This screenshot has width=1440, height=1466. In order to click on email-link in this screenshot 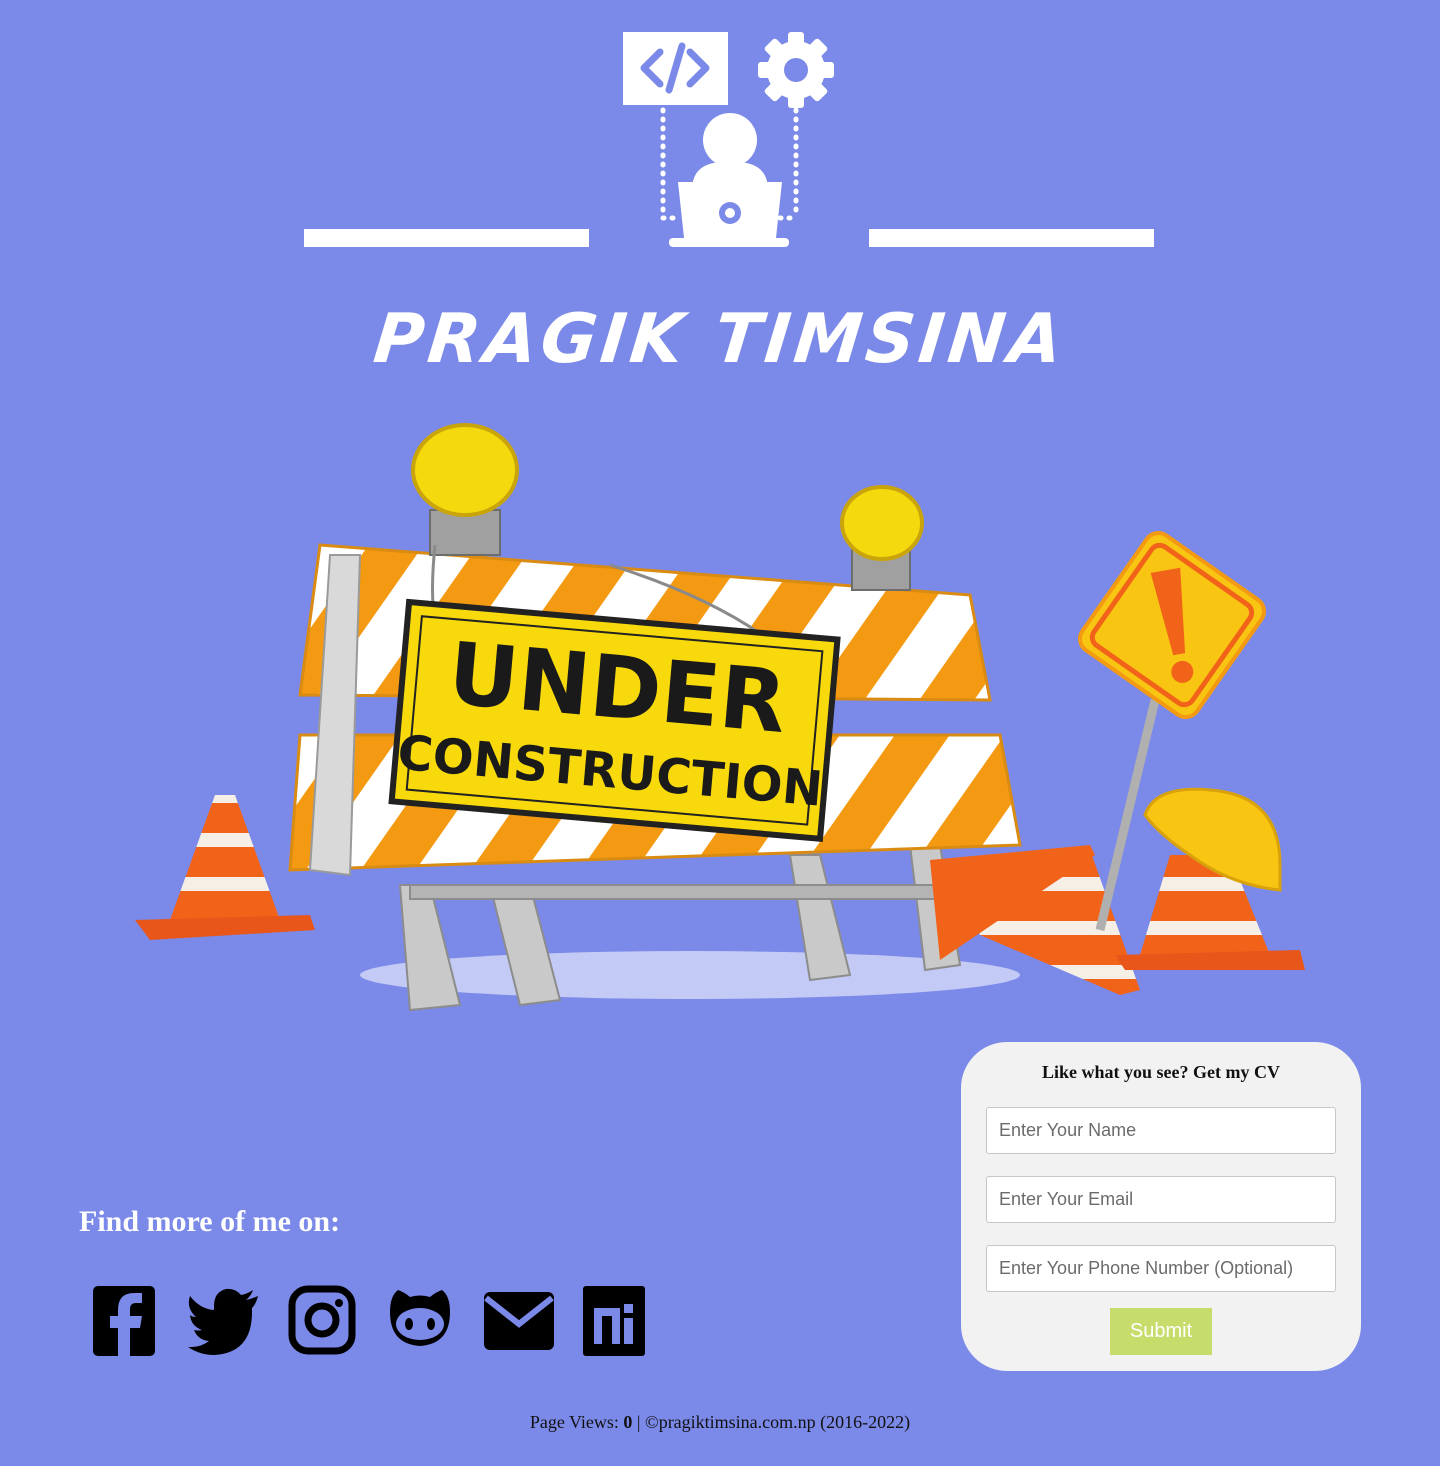, I will do `click(518, 1320)`.